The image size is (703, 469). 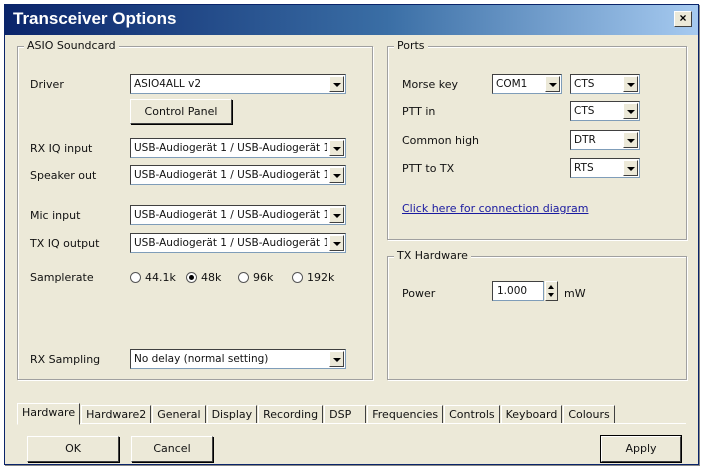 What do you see at coordinates (160, 277) in the screenshot?
I see `samplerate-option-label: 44.1k` at bounding box center [160, 277].